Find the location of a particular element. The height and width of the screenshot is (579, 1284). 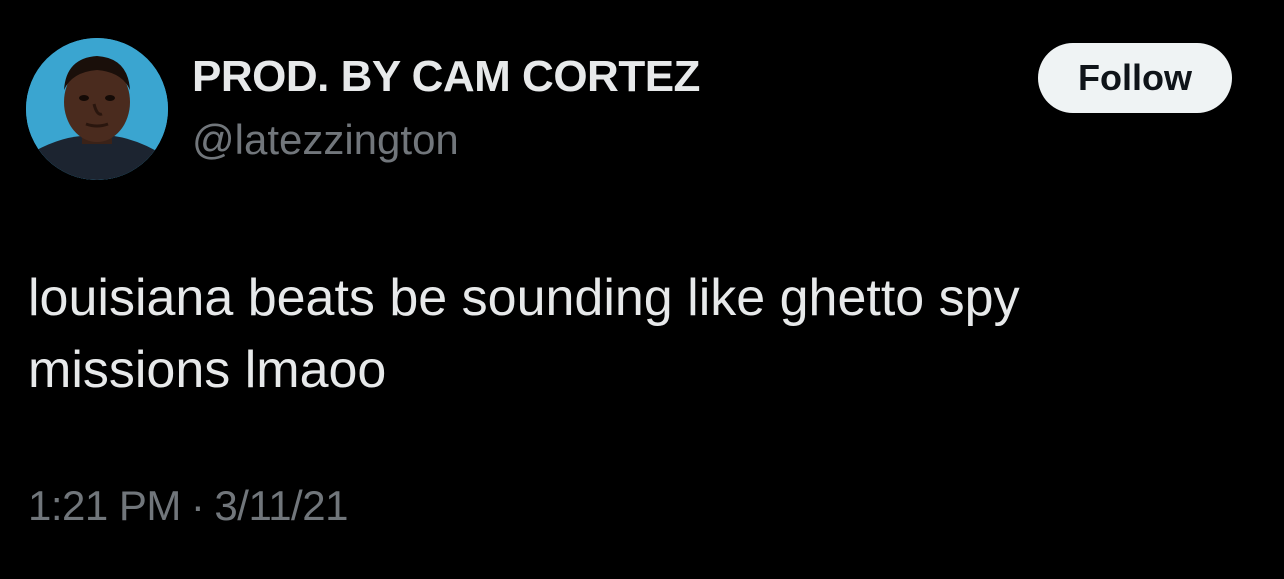

tweet-timestamp: 1:21 PM · 3/11/21 is located at coordinates (188, 506).